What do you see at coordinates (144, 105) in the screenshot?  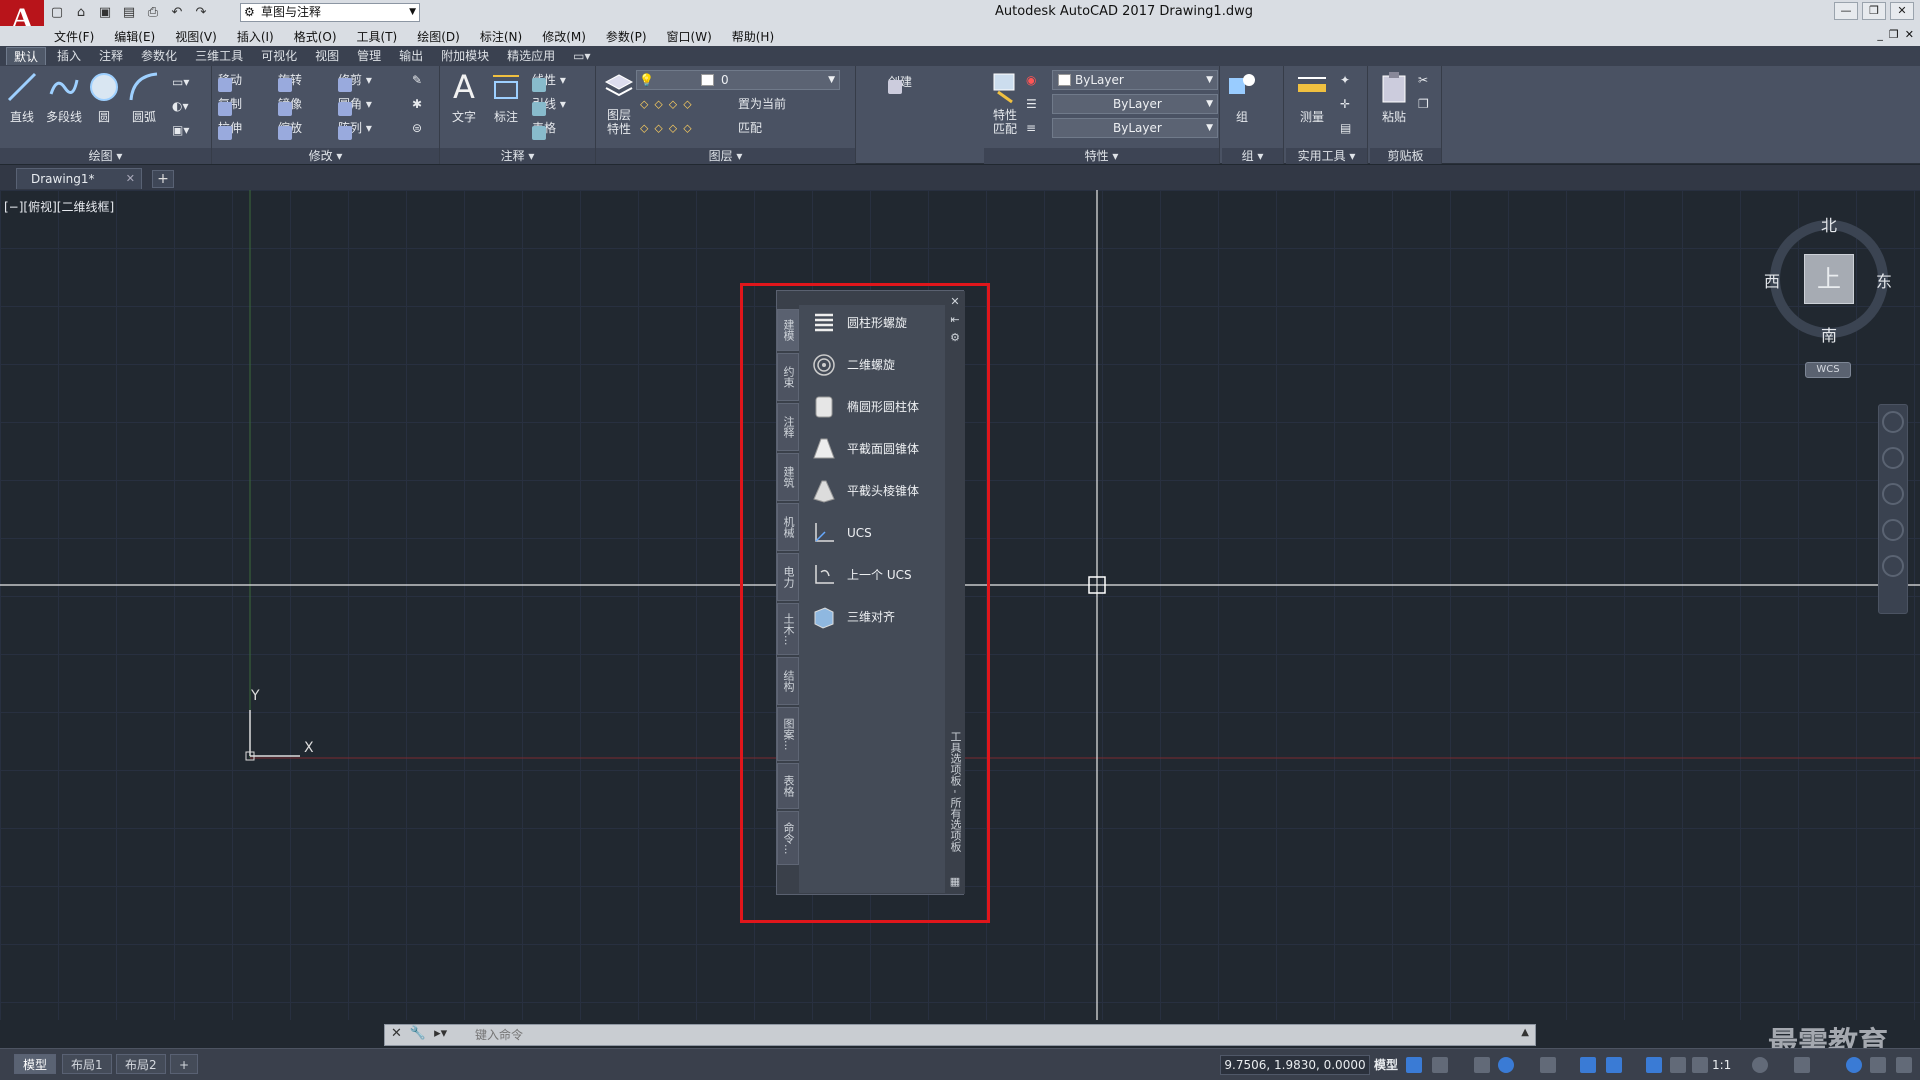 I see `arc-button: 圆弧` at bounding box center [144, 105].